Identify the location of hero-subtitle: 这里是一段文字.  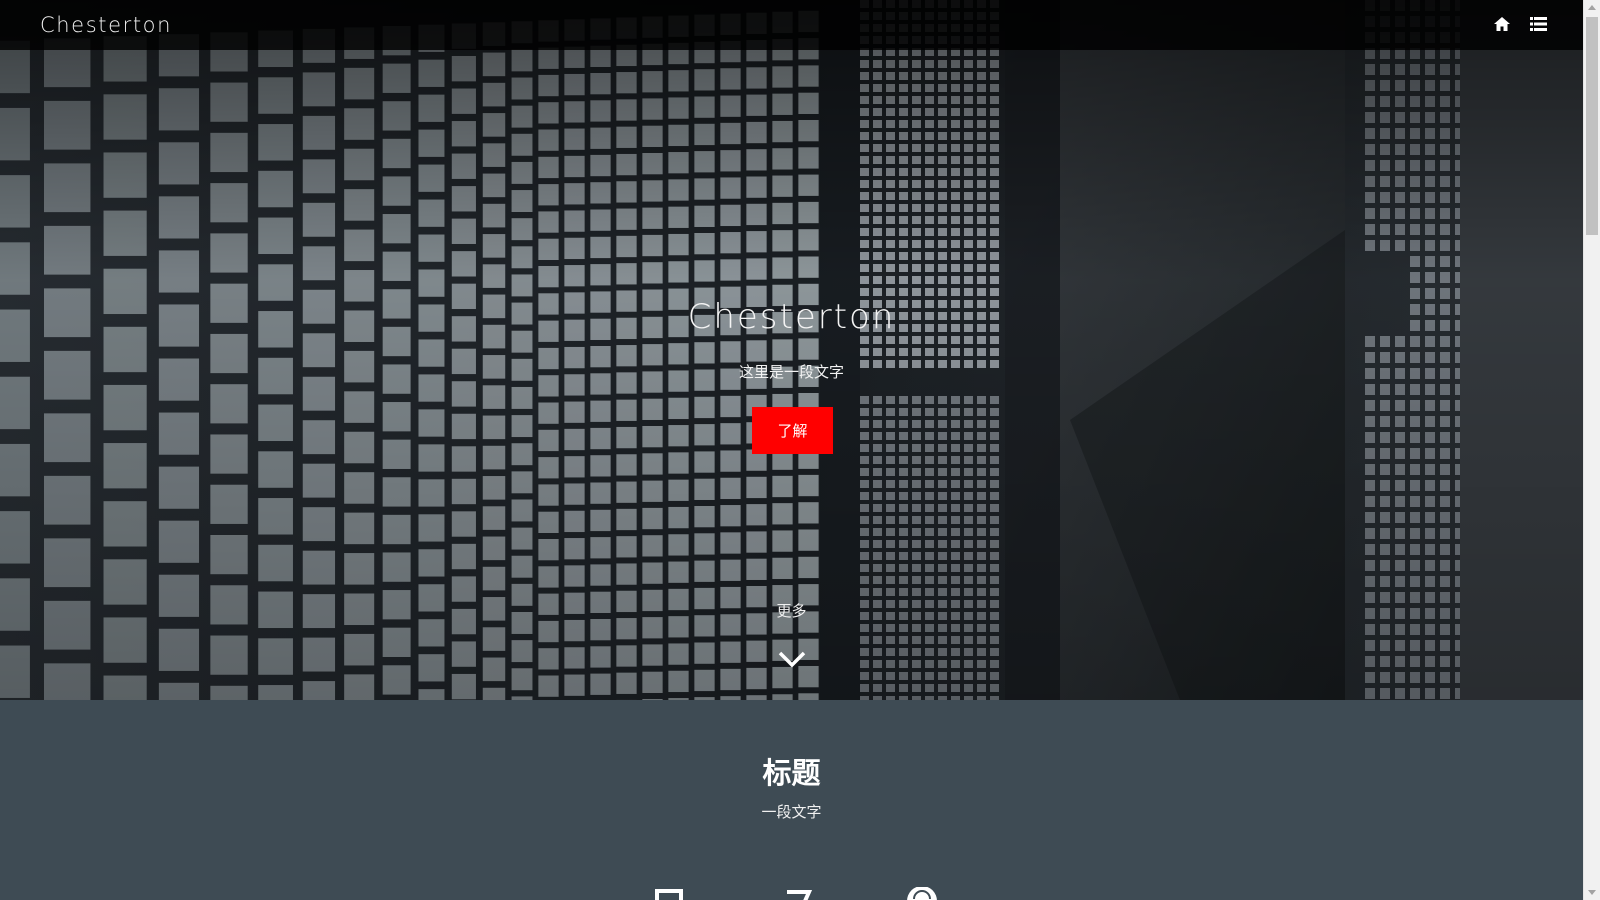
(791, 372).